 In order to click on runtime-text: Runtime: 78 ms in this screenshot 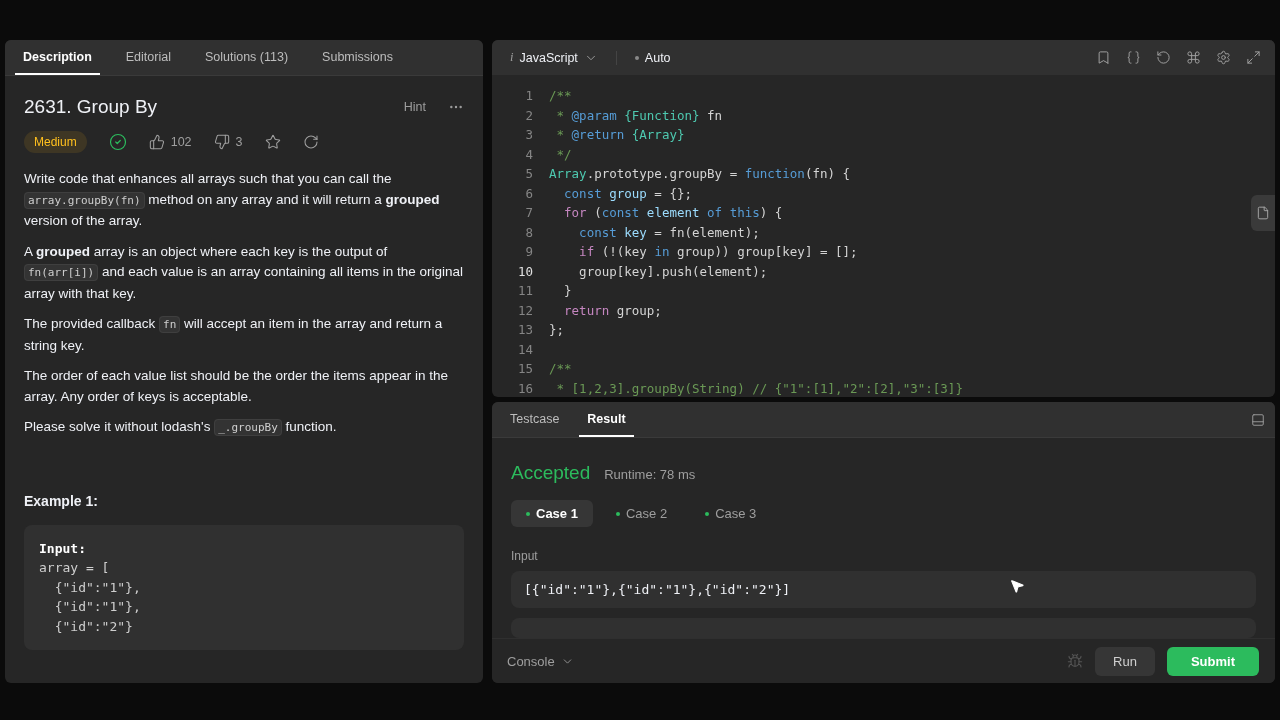, I will do `click(650, 474)`.